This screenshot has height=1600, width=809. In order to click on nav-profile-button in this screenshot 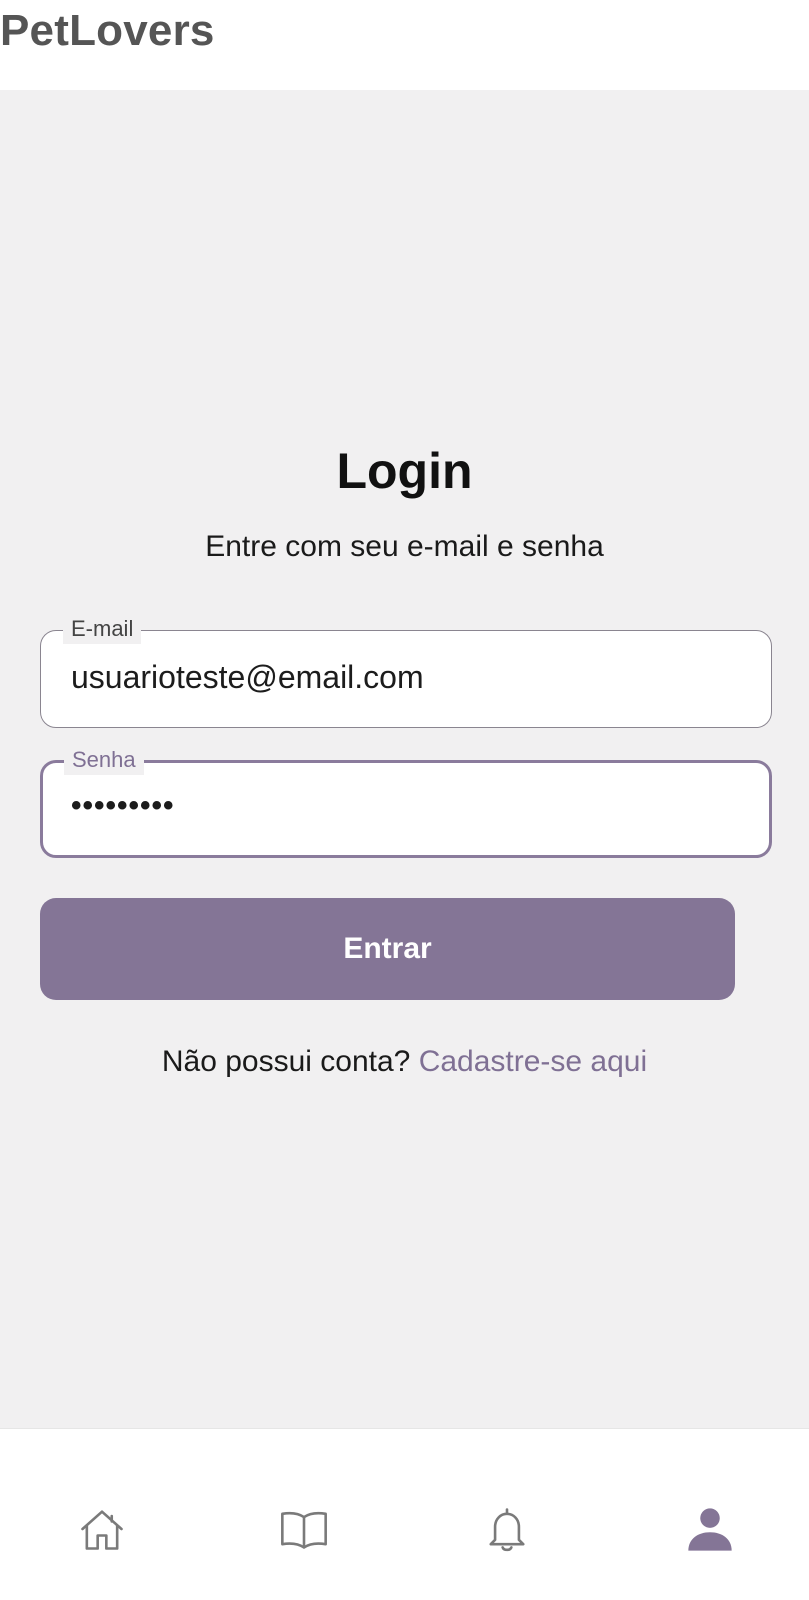, I will do `click(710, 1529)`.